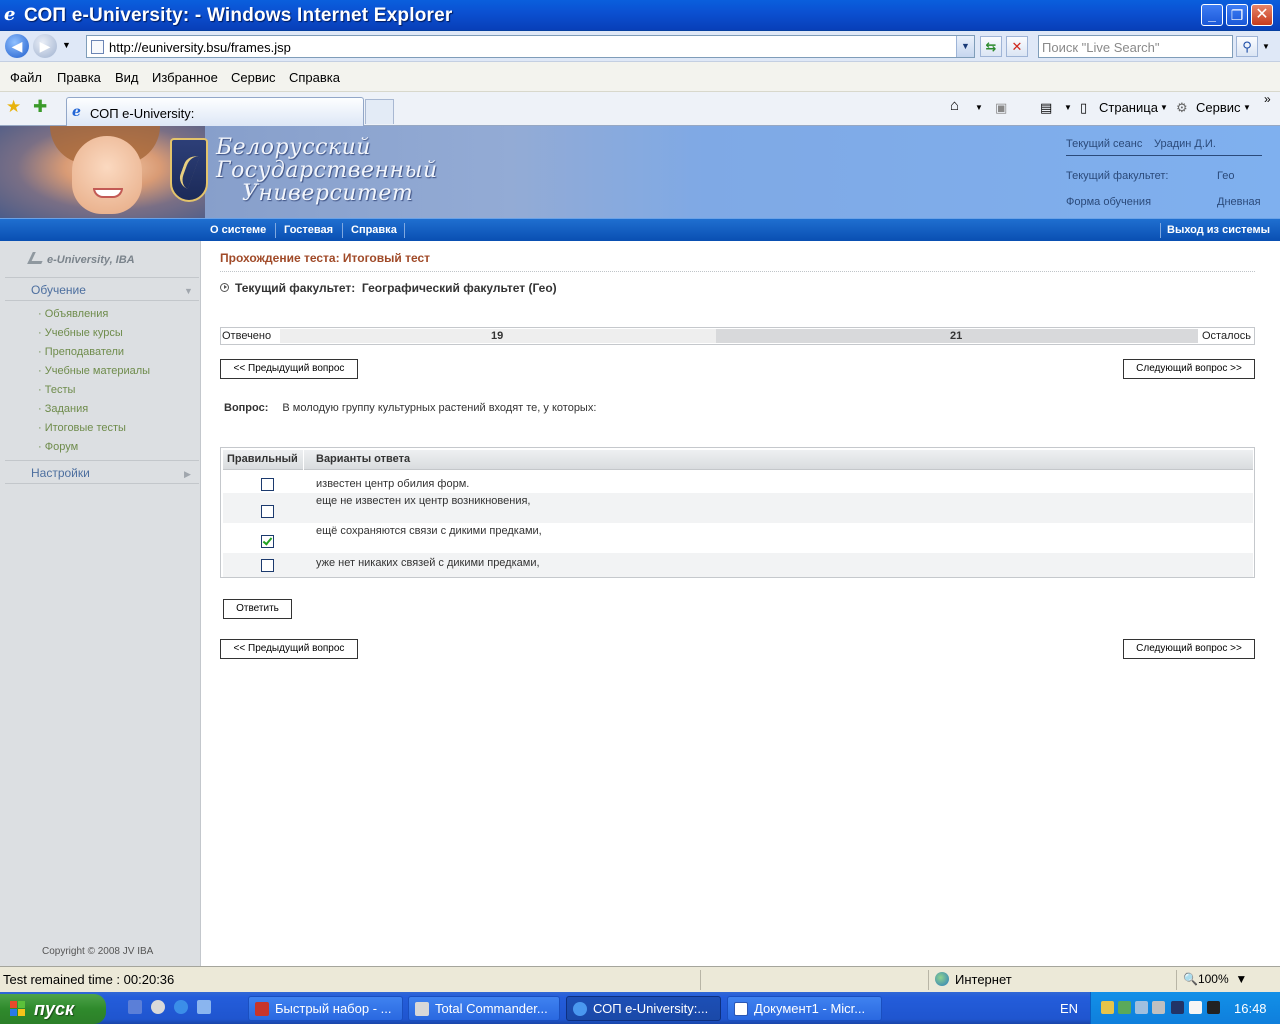 The width and height of the screenshot is (1280, 1024). What do you see at coordinates (1237, 15) in the screenshot?
I see `maximize-button: ❐` at bounding box center [1237, 15].